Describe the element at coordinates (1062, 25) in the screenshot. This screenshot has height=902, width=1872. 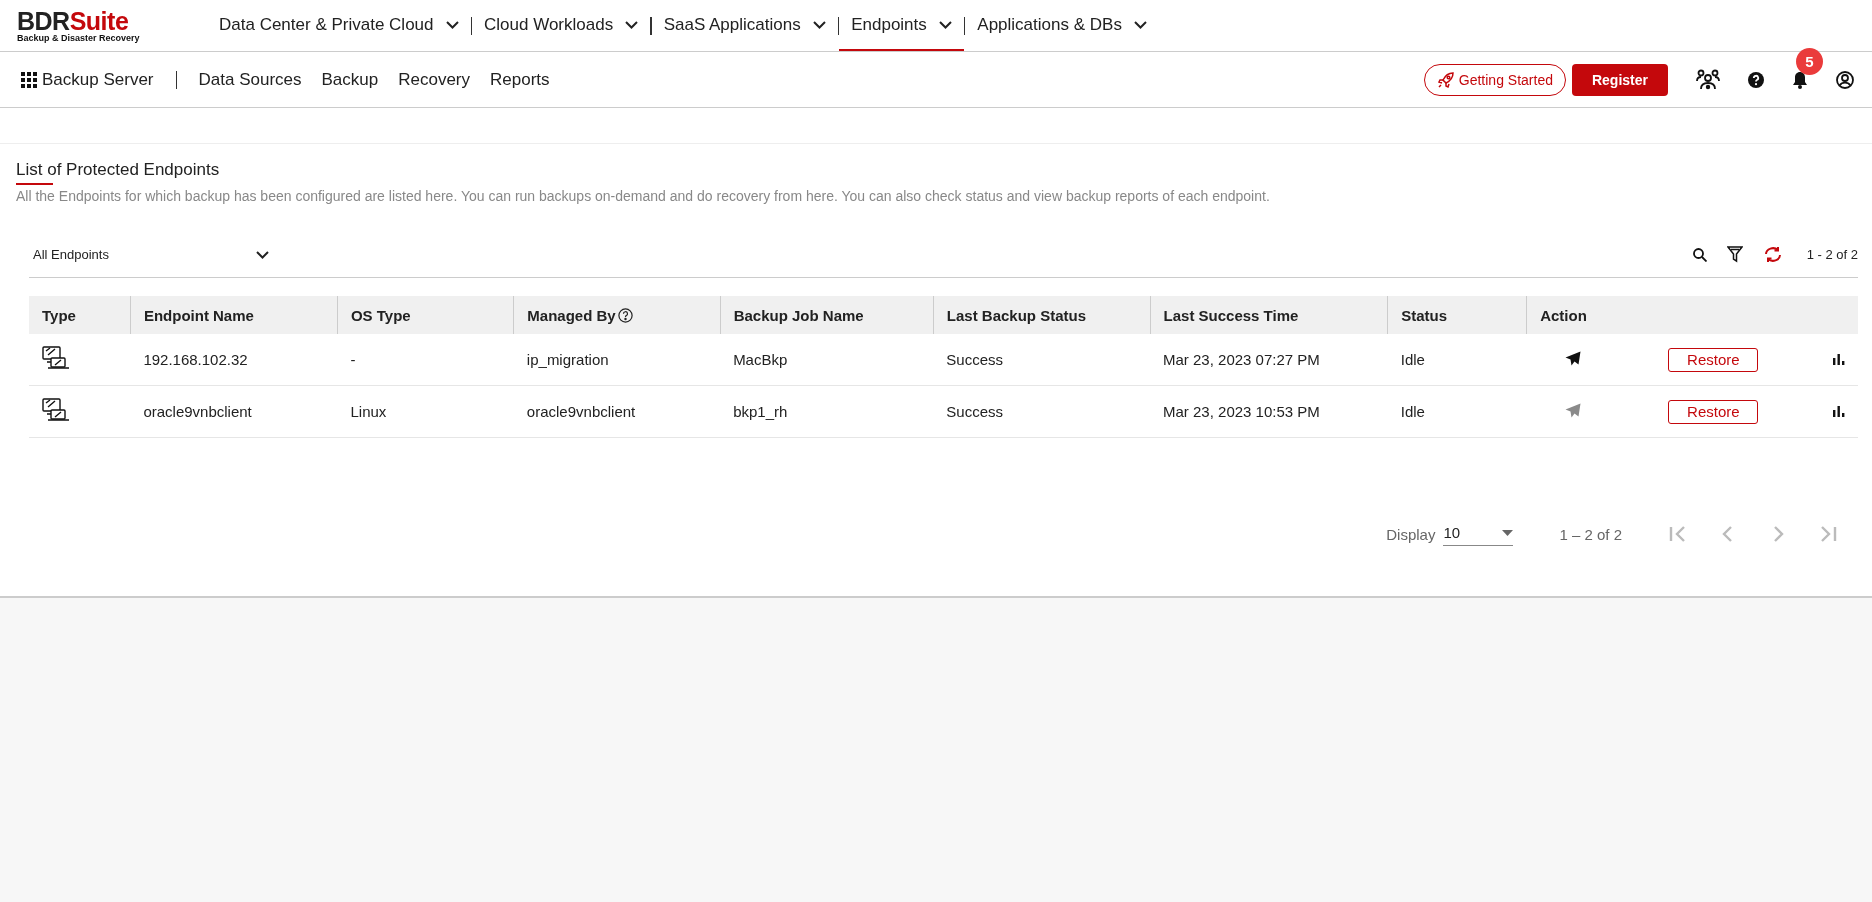
I see `top-nav-tab: Applications & DBs` at that location.